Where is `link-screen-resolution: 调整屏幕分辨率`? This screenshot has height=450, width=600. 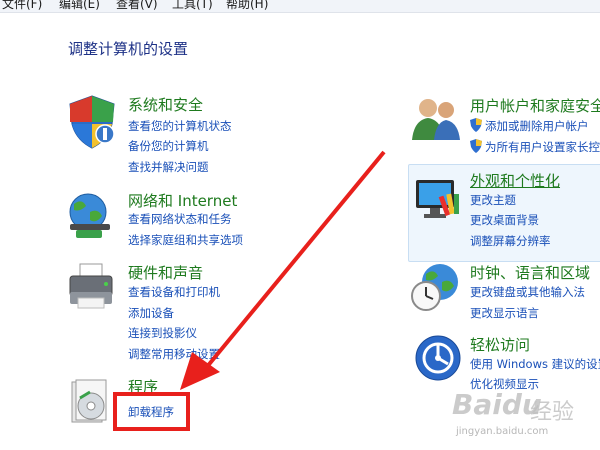 link-screen-resolution: 调整屏幕分辨率 is located at coordinates (510, 241).